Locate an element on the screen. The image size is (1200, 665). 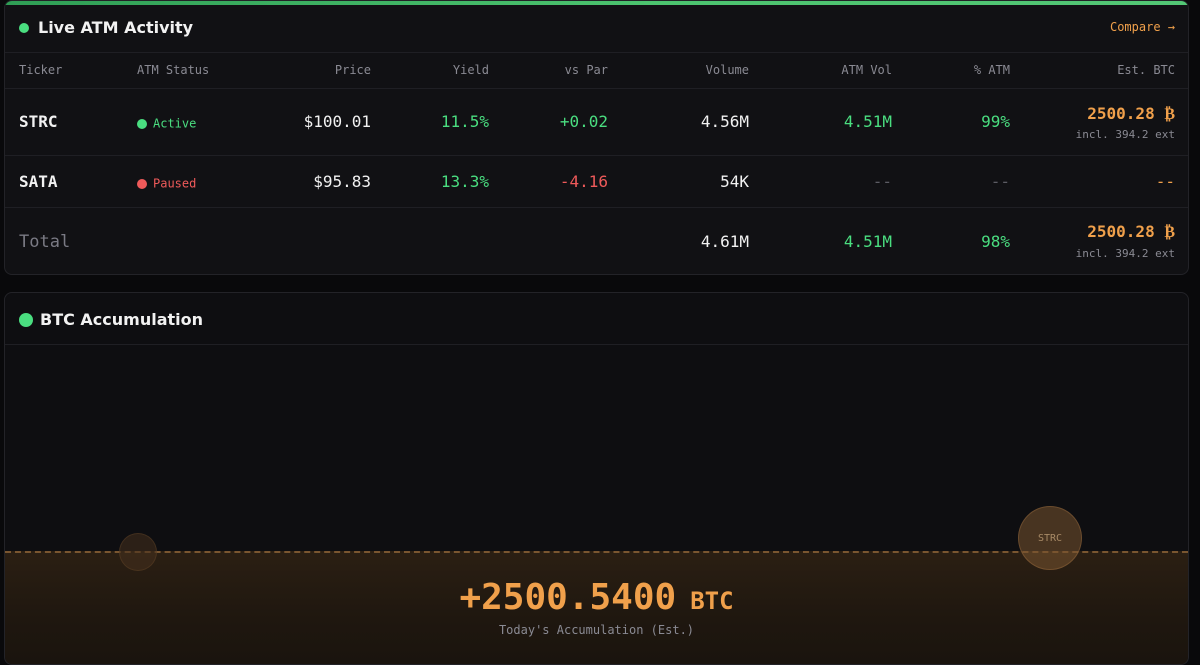
yield-cell: 13.3% is located at coordinates (464, 181).